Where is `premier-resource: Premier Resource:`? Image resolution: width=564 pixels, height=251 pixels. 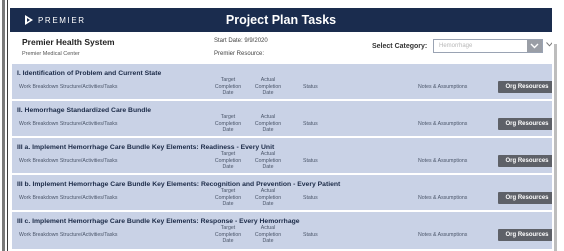
premier-resource: Premier Resource: is located at coordinates (239, 54).